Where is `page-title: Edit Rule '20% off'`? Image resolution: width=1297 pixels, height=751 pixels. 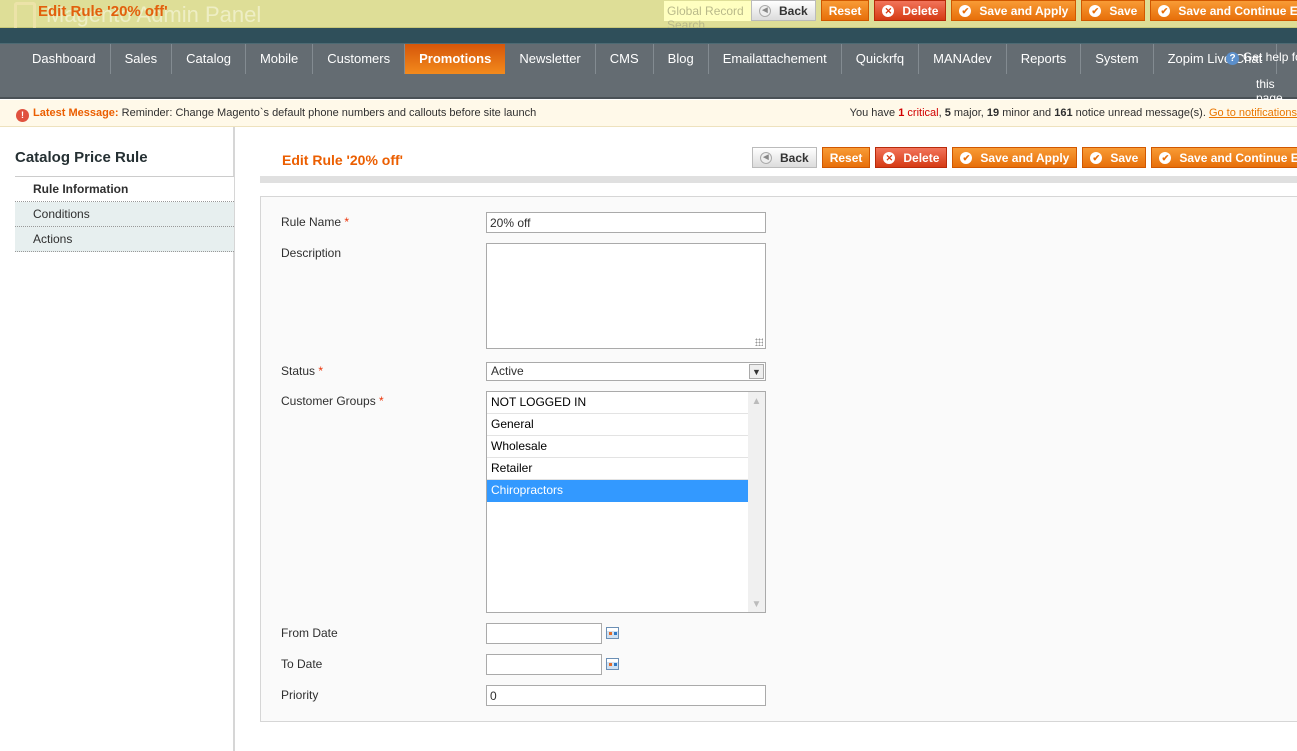 page-title: Edit Rule '20% off' is located at coordinates (343, 160).